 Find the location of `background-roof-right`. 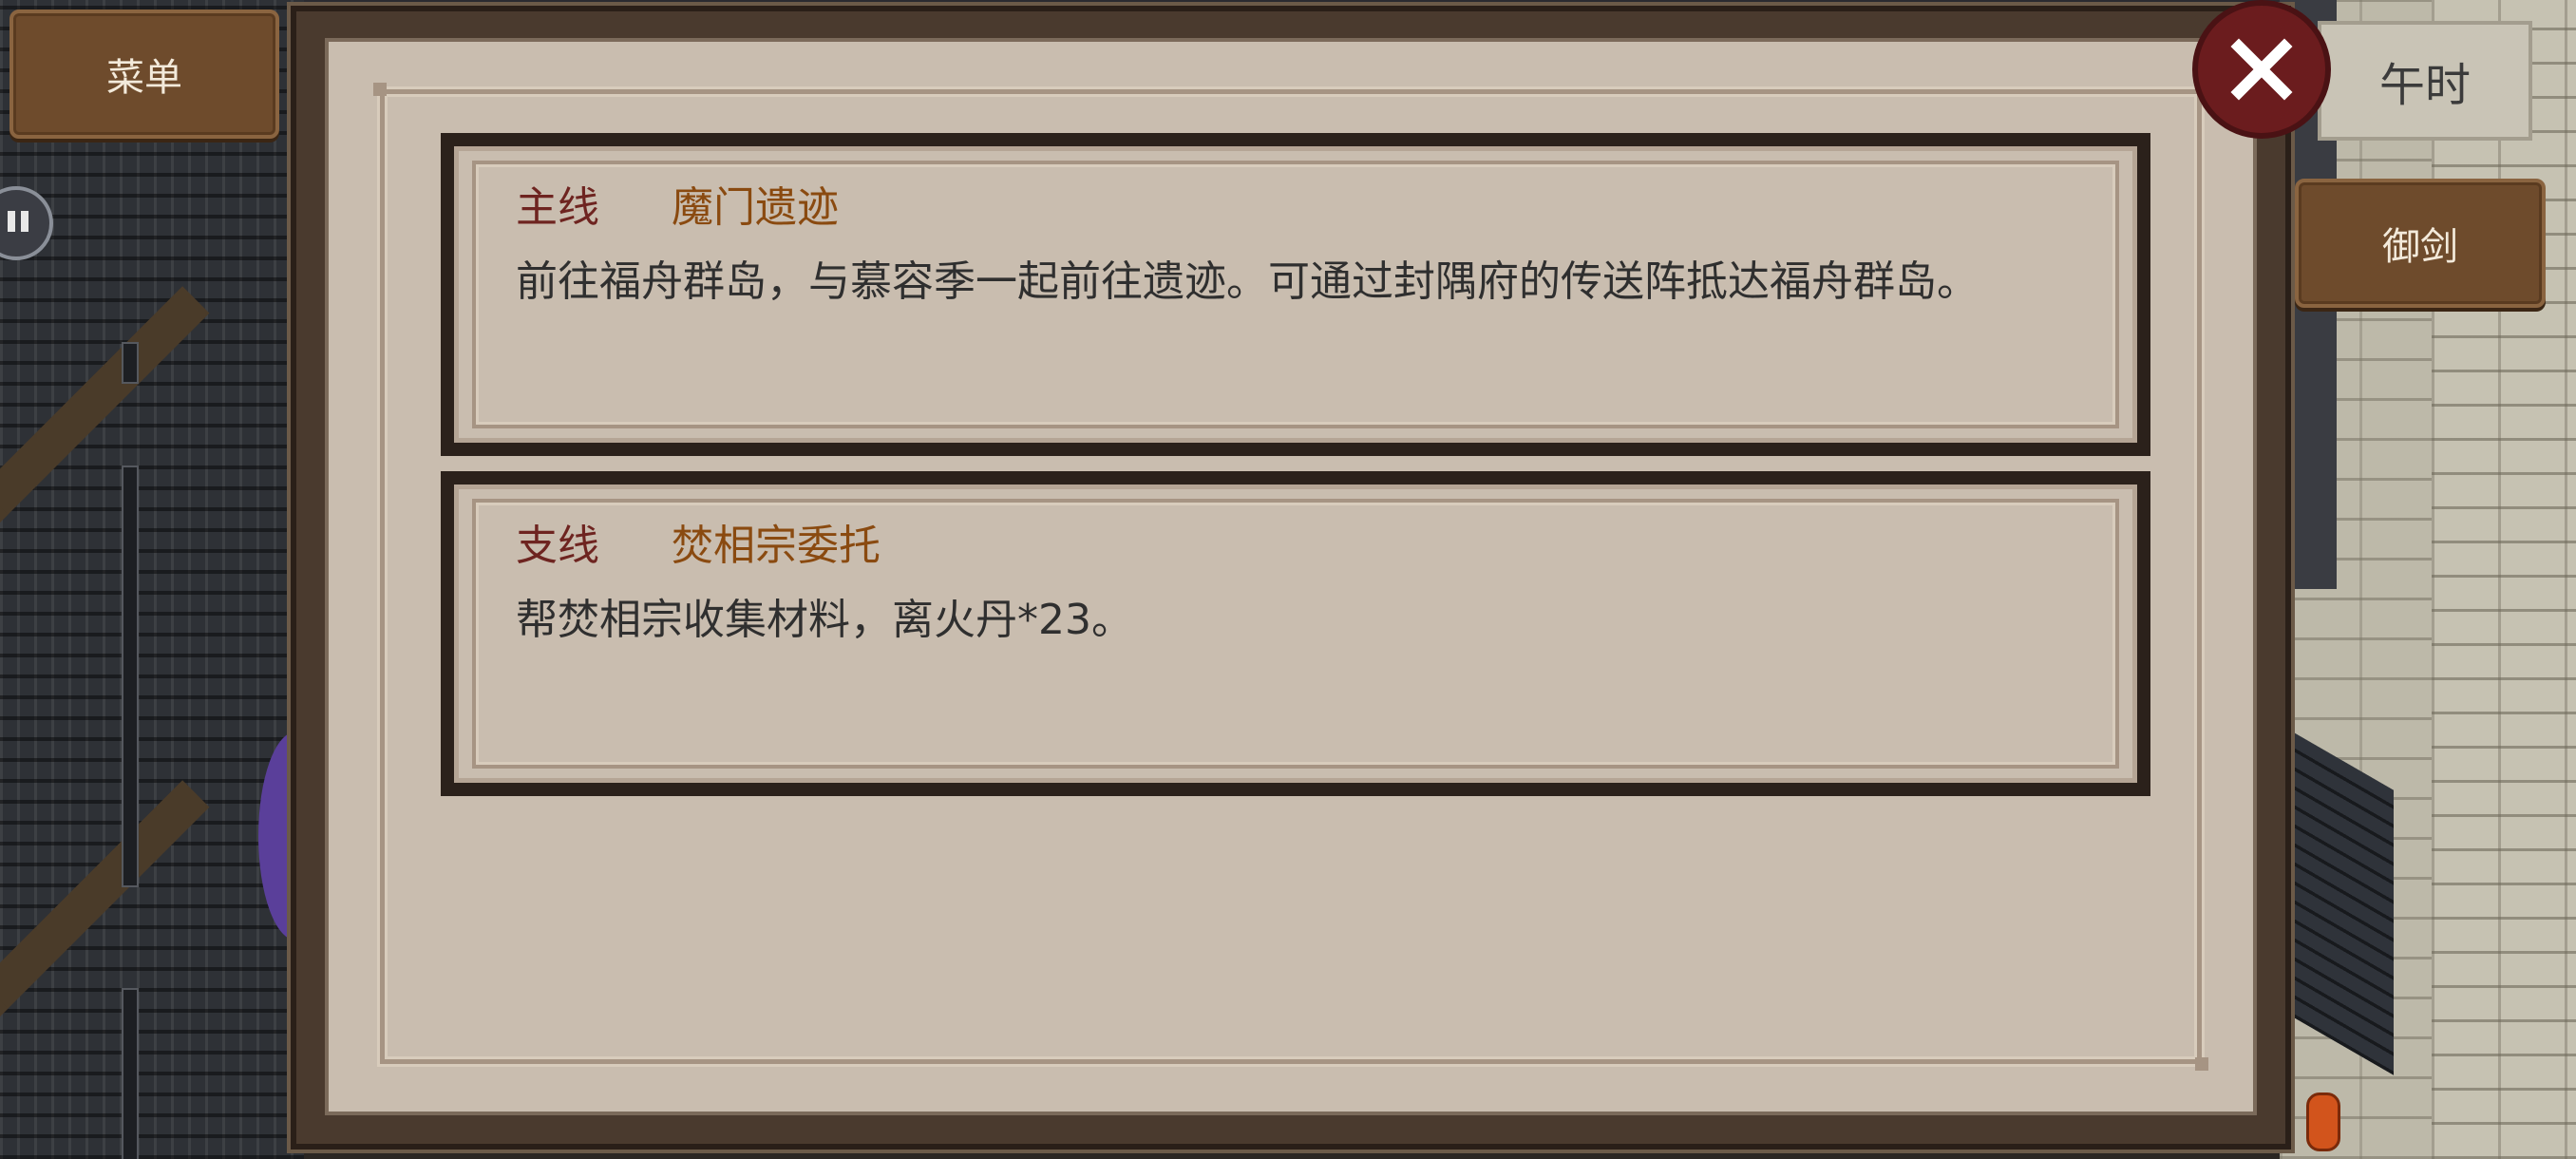

background-roof-right is located at coordinates (2341, 902).